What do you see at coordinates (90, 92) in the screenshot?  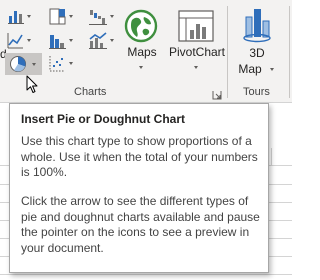 I see `charts-group-label: Charts` at bounding box center [90, 92].